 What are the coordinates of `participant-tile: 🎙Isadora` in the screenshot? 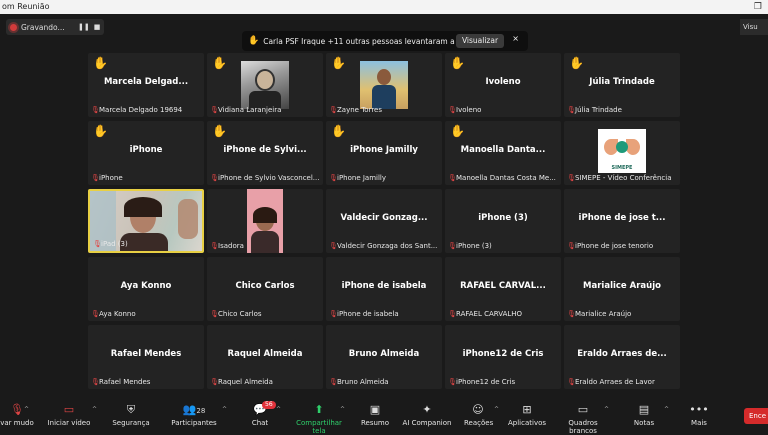 It's located at (265, 221).